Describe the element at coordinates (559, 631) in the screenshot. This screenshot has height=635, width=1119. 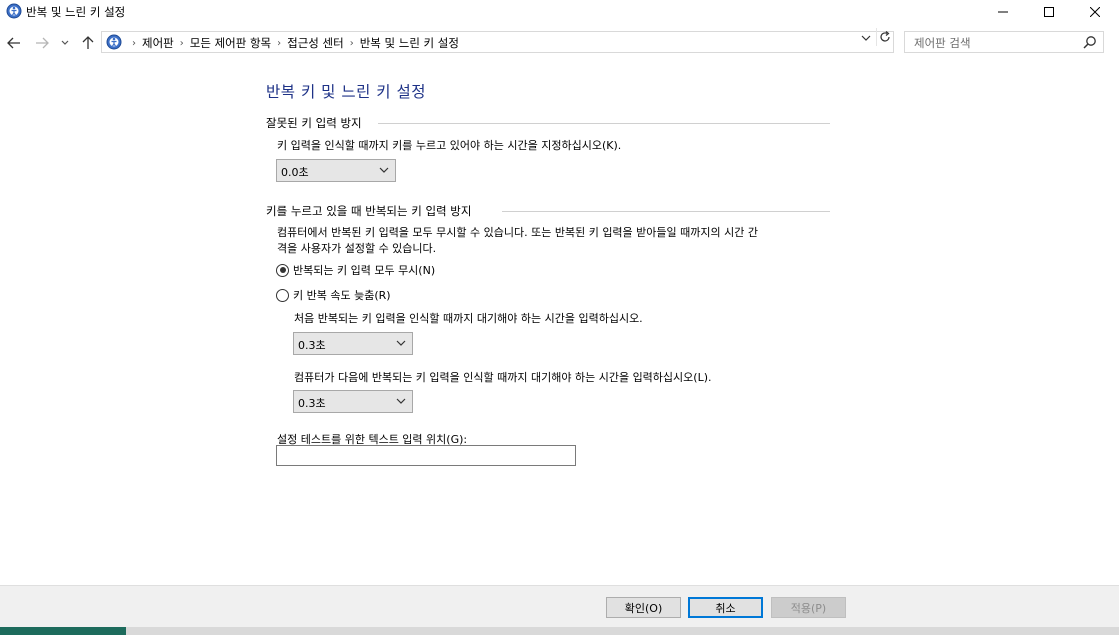
I see `taskbar-strip` at that location.